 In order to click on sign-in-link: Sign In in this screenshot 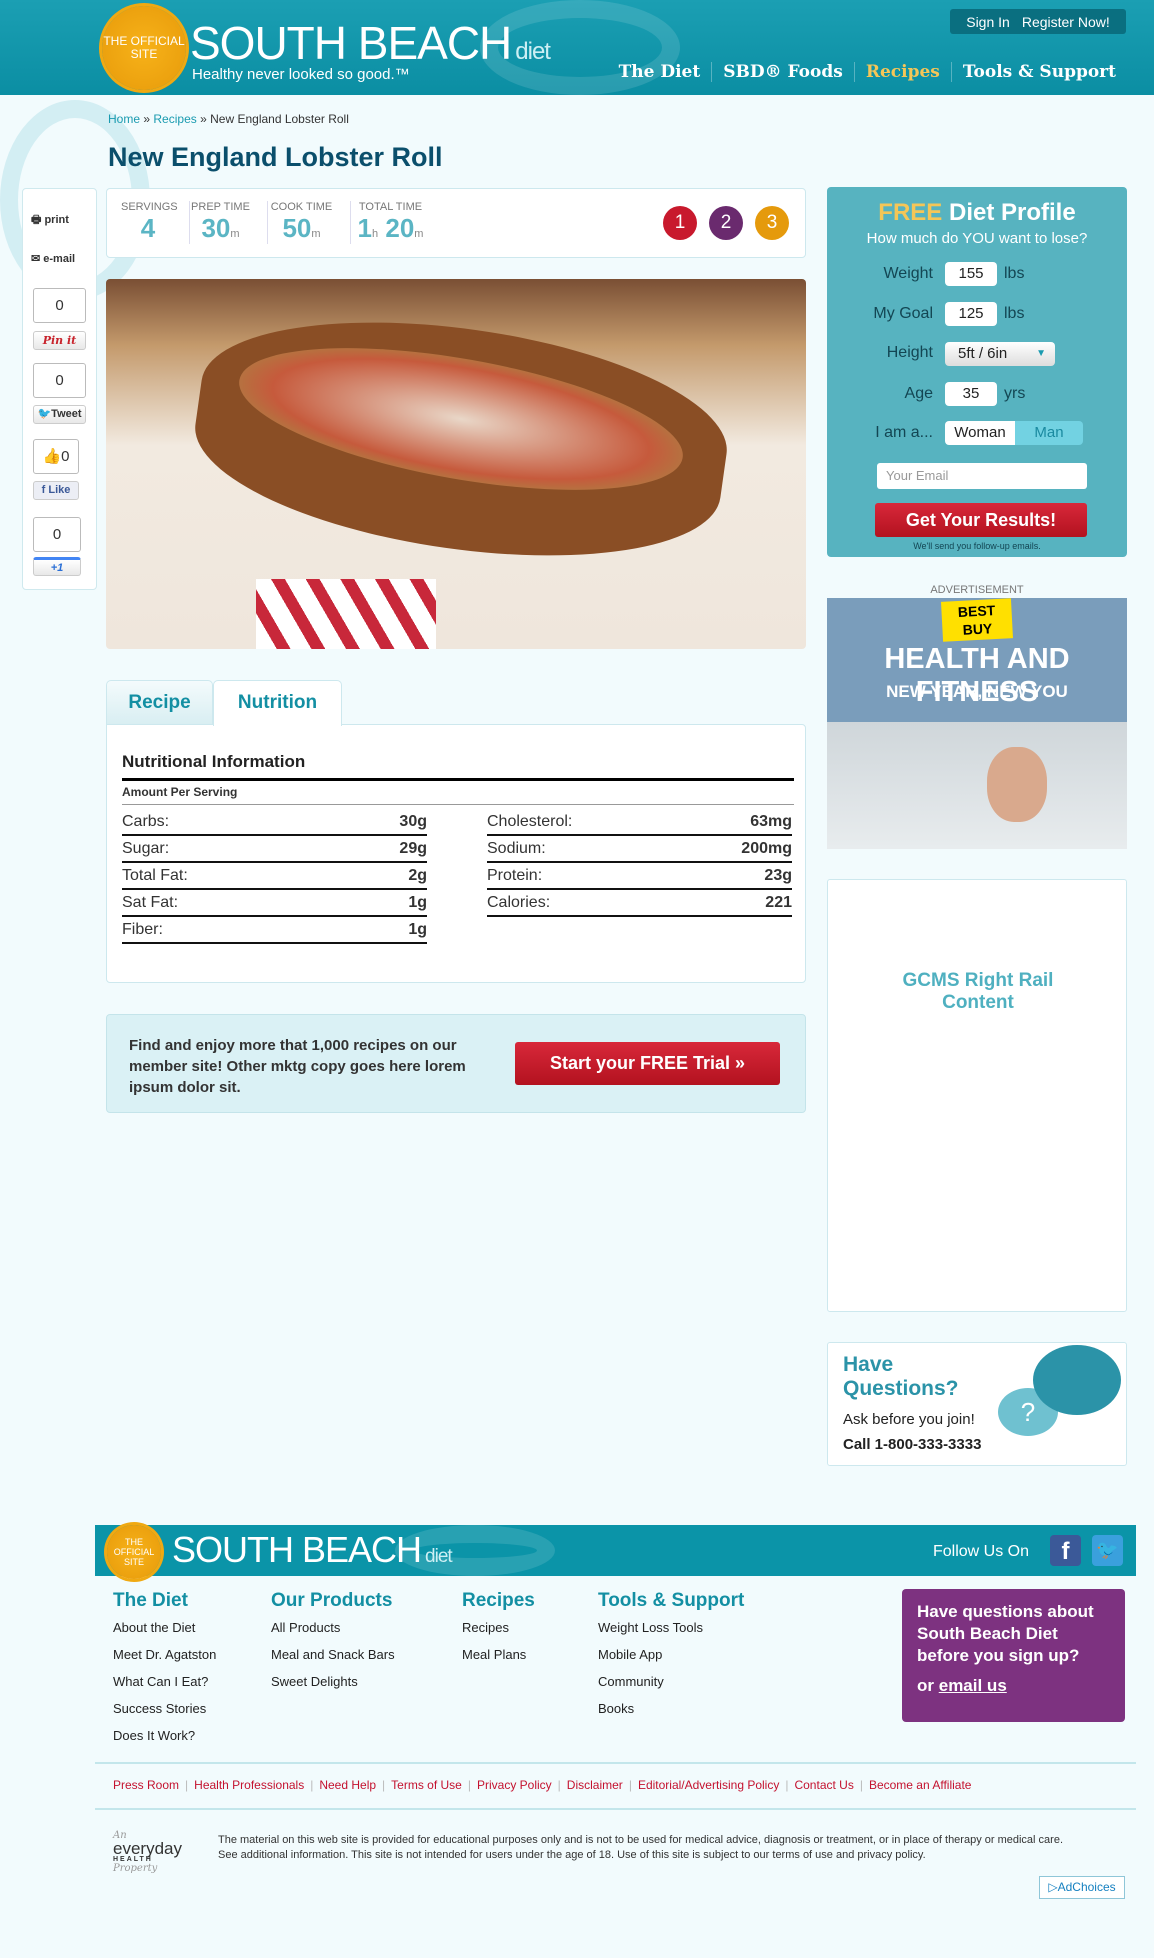, I will do `click(988, 22)`.